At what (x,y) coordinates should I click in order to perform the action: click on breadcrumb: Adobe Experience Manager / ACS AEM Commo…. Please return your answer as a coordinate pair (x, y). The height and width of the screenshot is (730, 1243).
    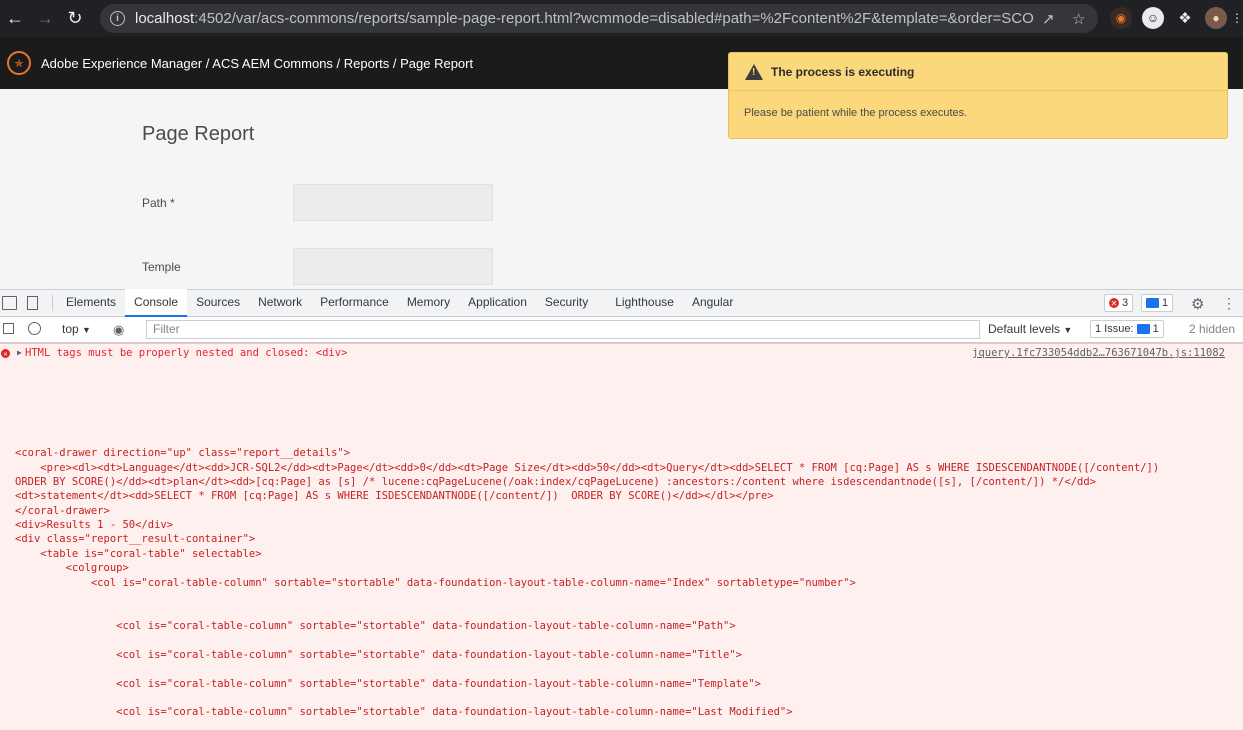
    Looking at the image, I should click on (257, 63).